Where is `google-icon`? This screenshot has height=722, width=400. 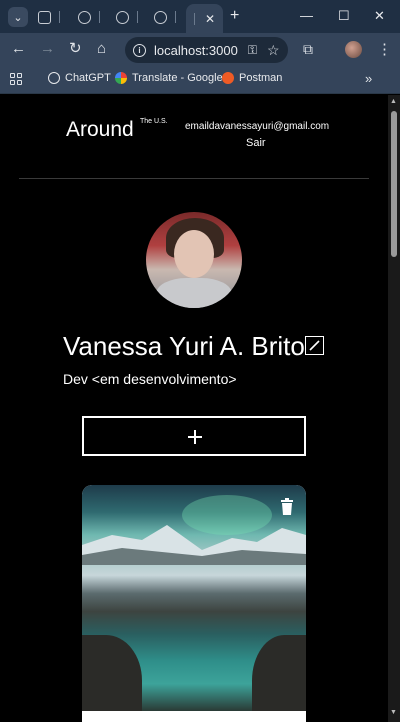
google-icon is located at coordinates (121, 78).